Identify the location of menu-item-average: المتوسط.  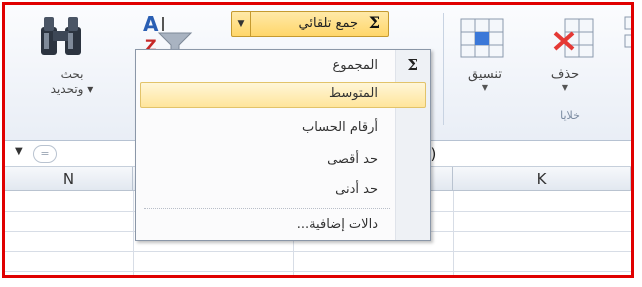
(283, 95).